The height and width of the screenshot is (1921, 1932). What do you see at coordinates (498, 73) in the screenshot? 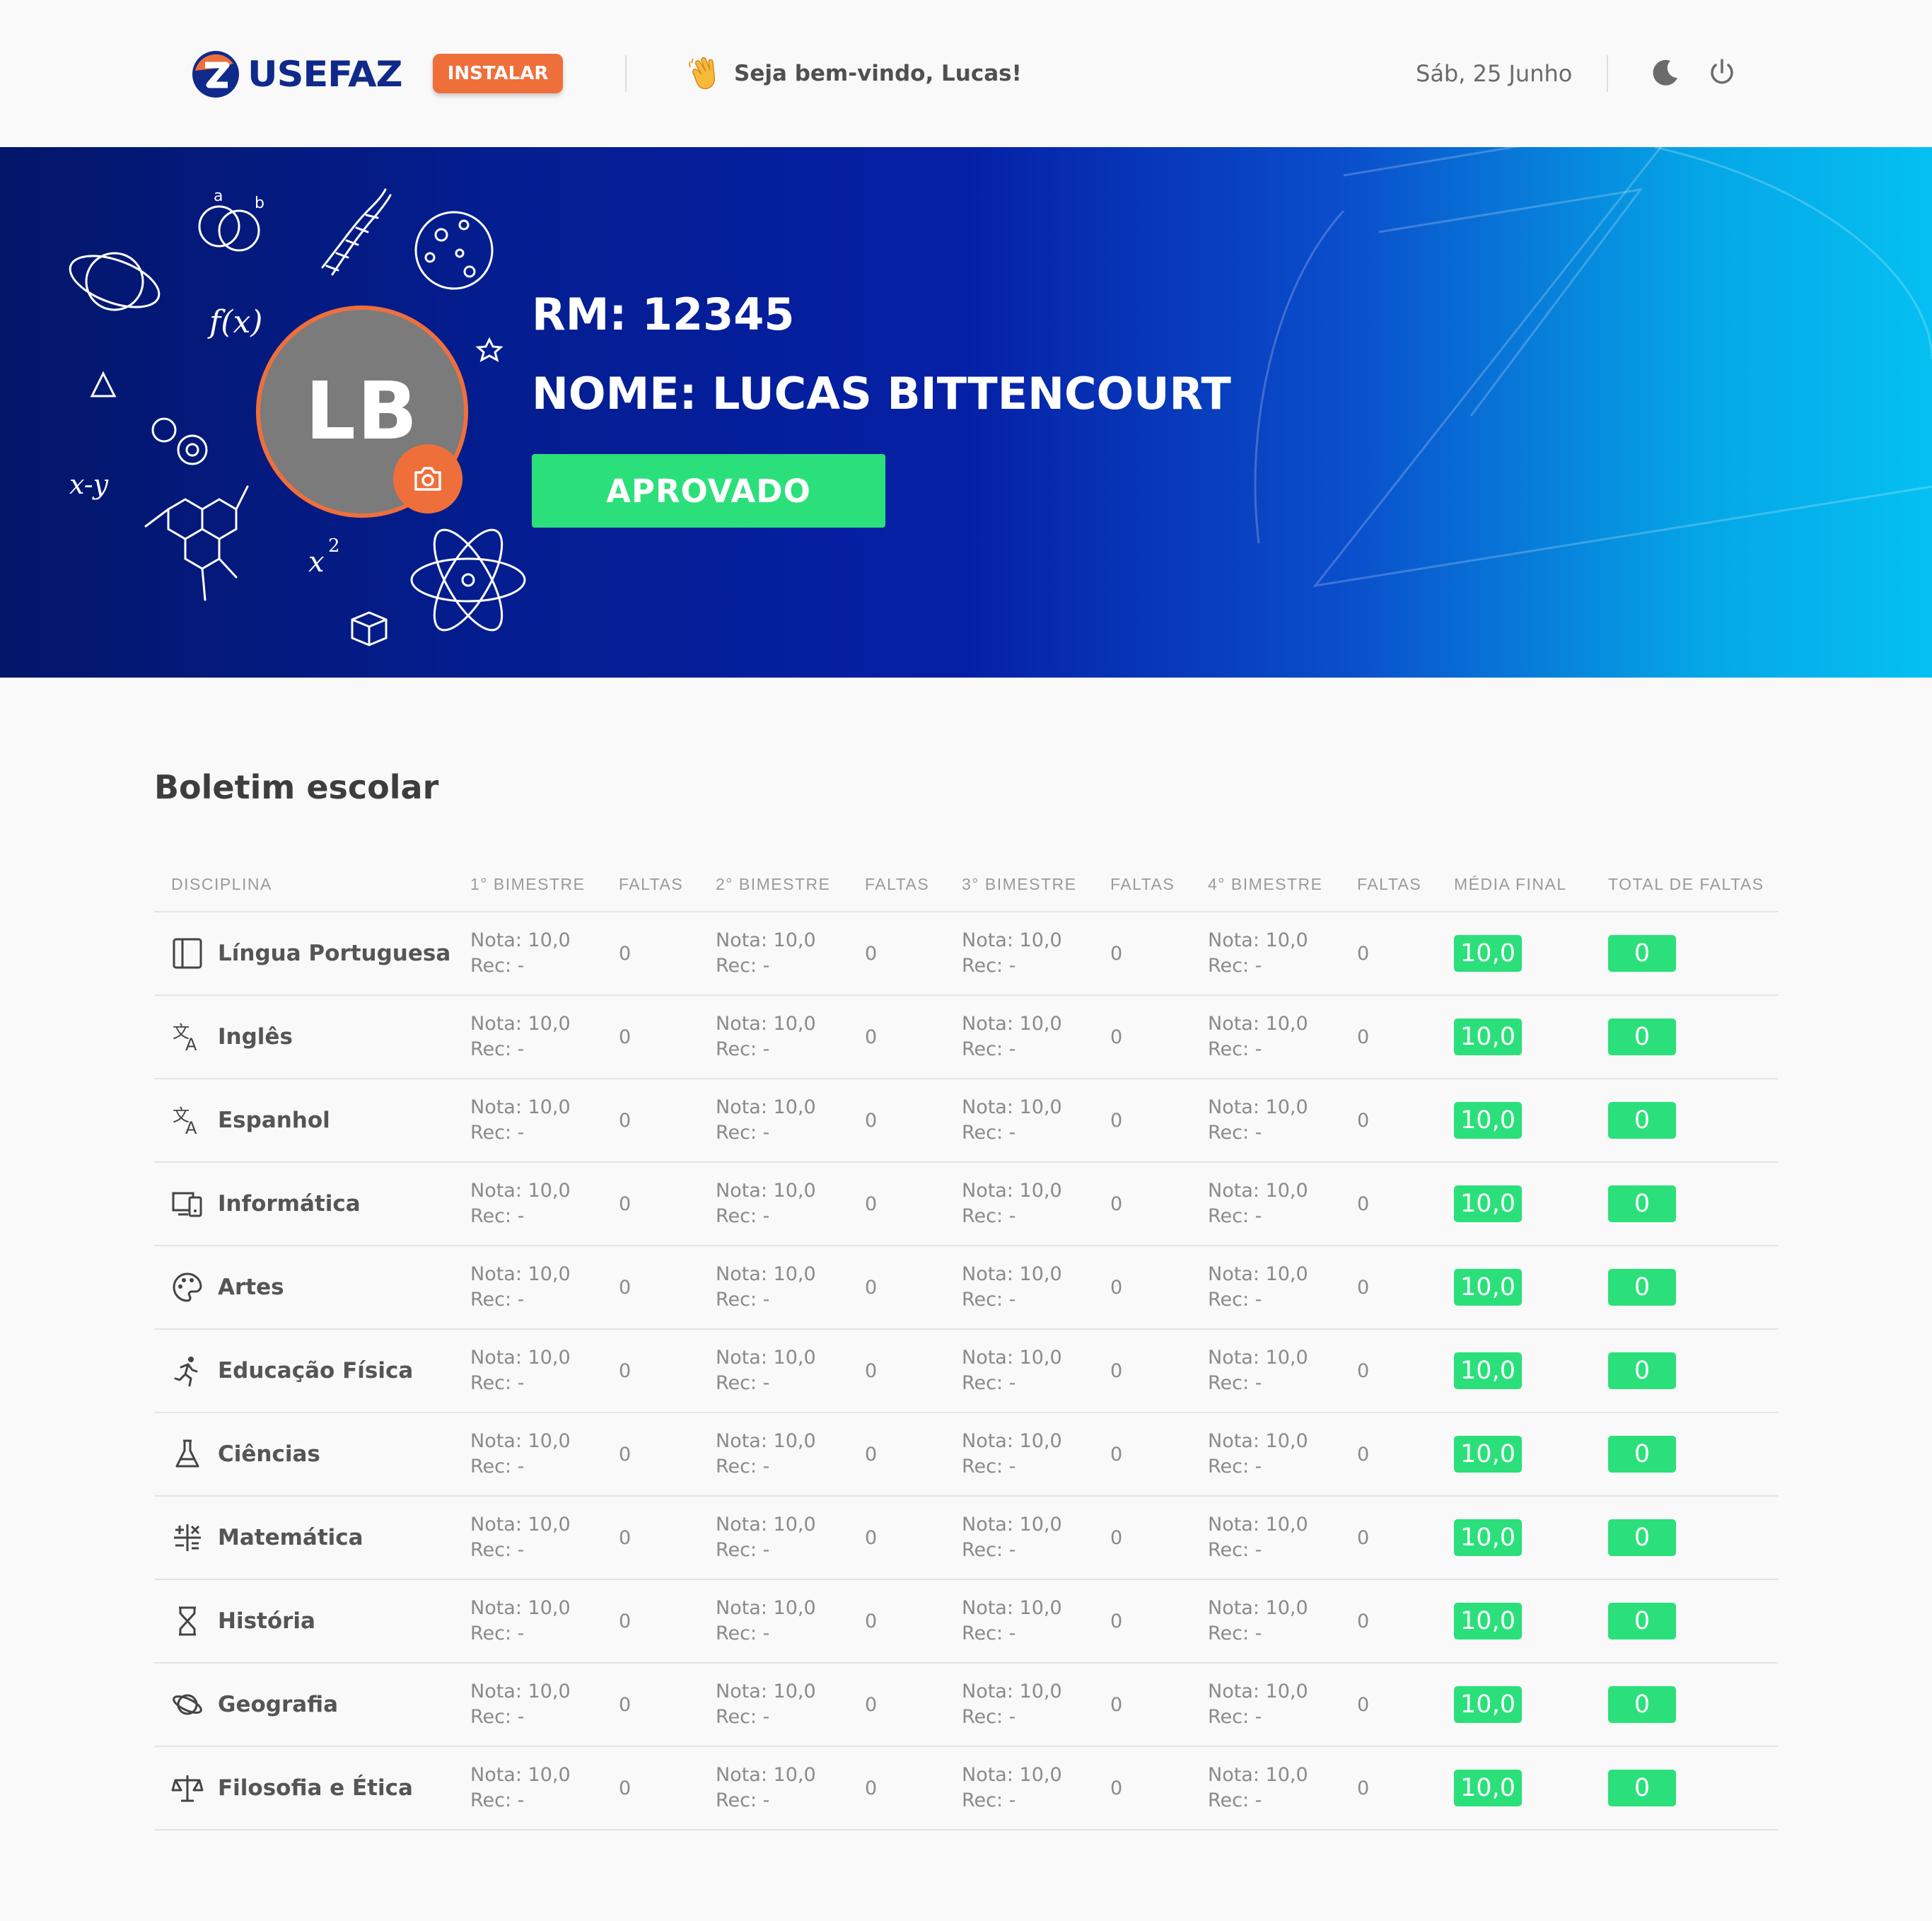
I see `install-button: INSTALAR` at bounding box center [498, 73].